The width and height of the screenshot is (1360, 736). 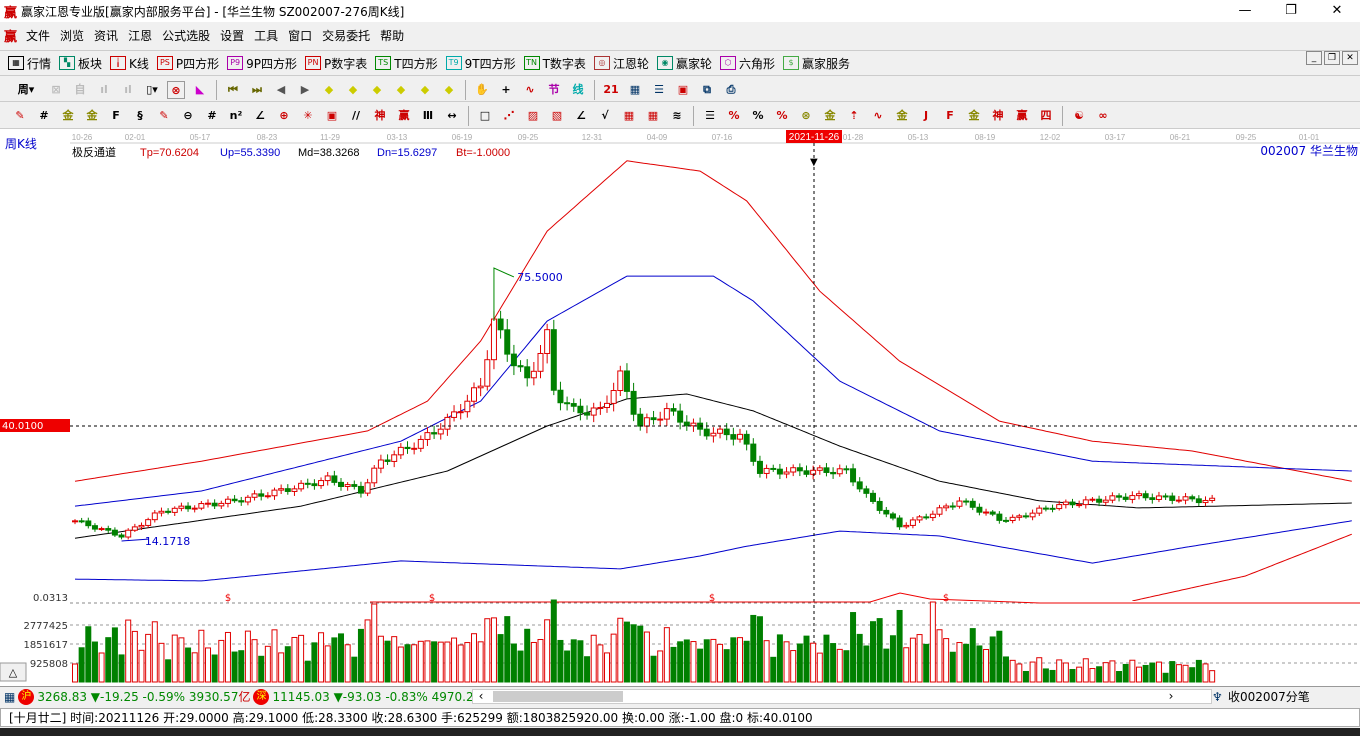 What do you see at coordinates (485, 116) in the screenshot?
I see `rect-tool-icon: □` at bounding box center [485, 116].